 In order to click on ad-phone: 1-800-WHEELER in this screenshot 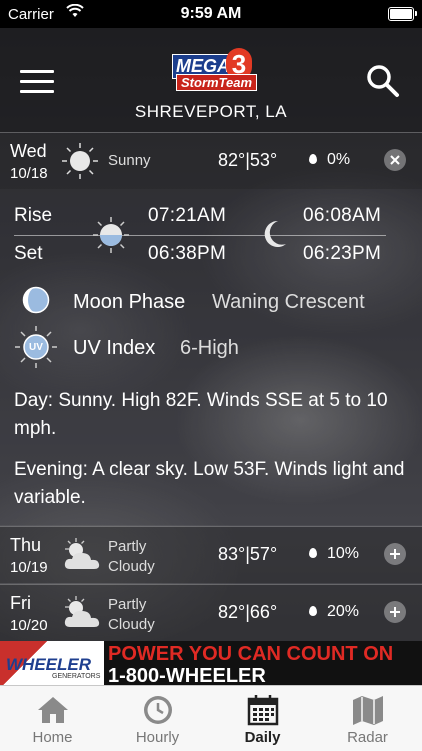, I will do `click(187, 675)`.